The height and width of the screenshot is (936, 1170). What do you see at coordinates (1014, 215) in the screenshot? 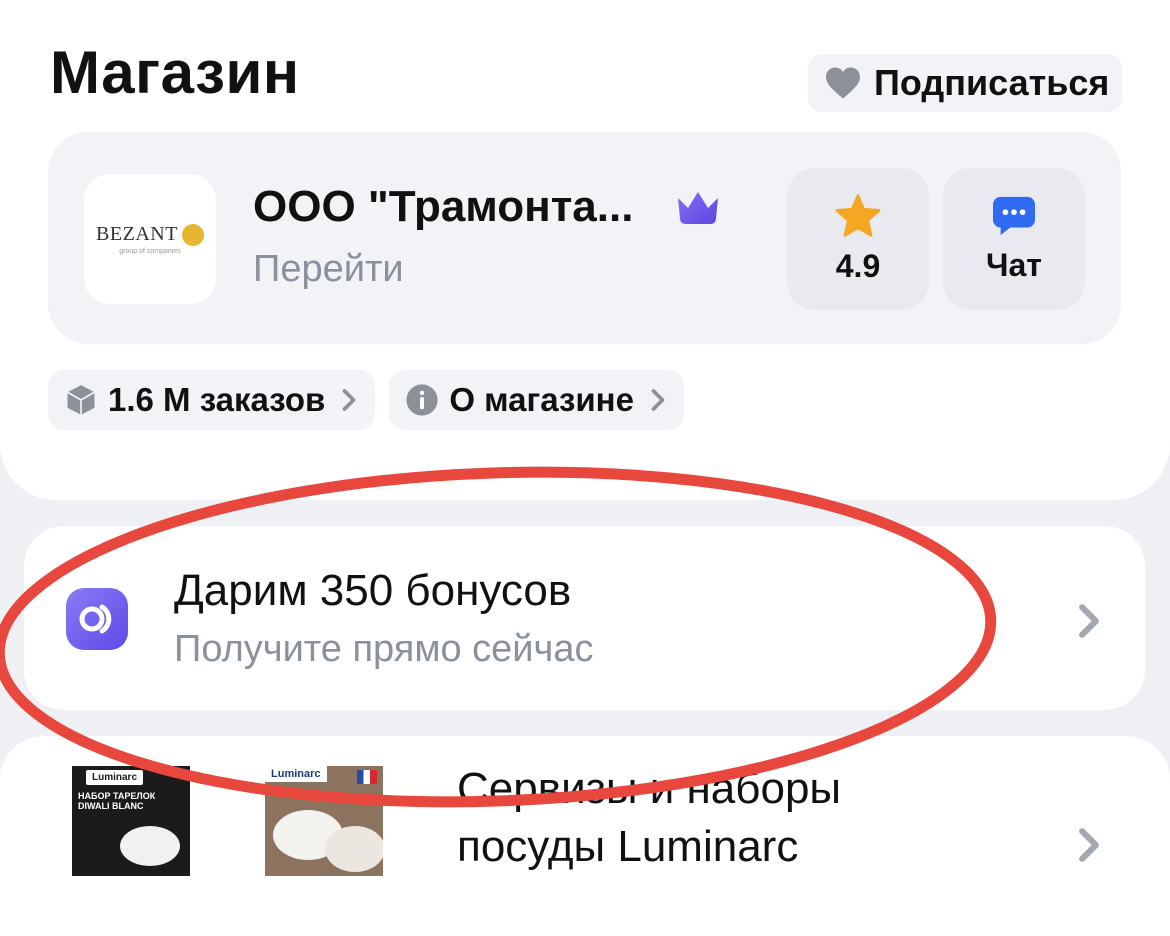
I see `chat-icon` at bounding box center [1014, 215].